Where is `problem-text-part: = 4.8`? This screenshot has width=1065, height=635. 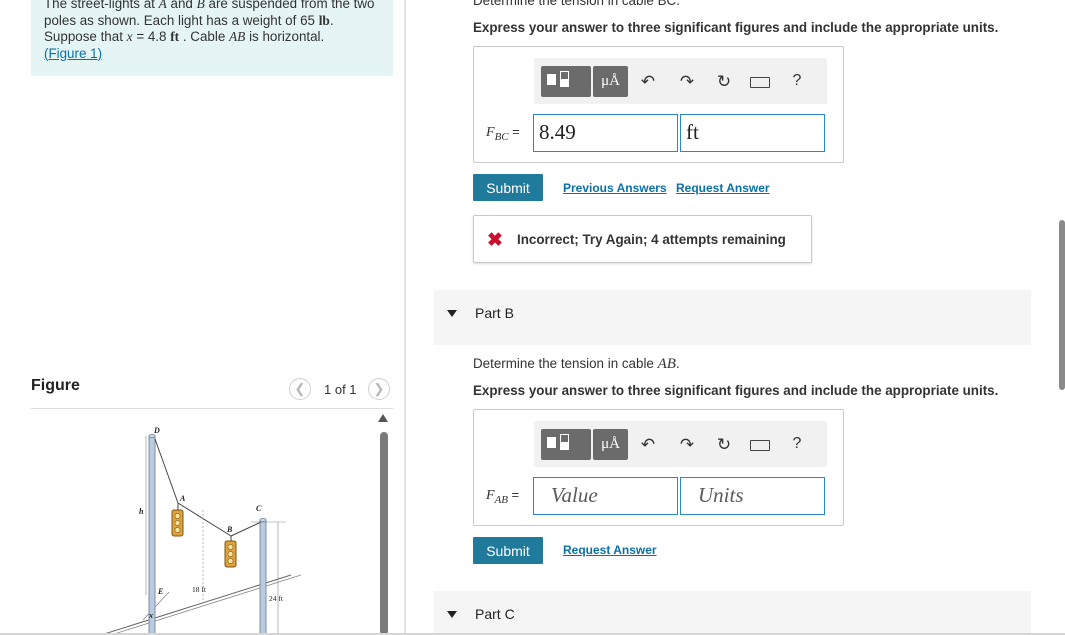
problem-text-part: = 4.8 is located at coordinates (151, 36).